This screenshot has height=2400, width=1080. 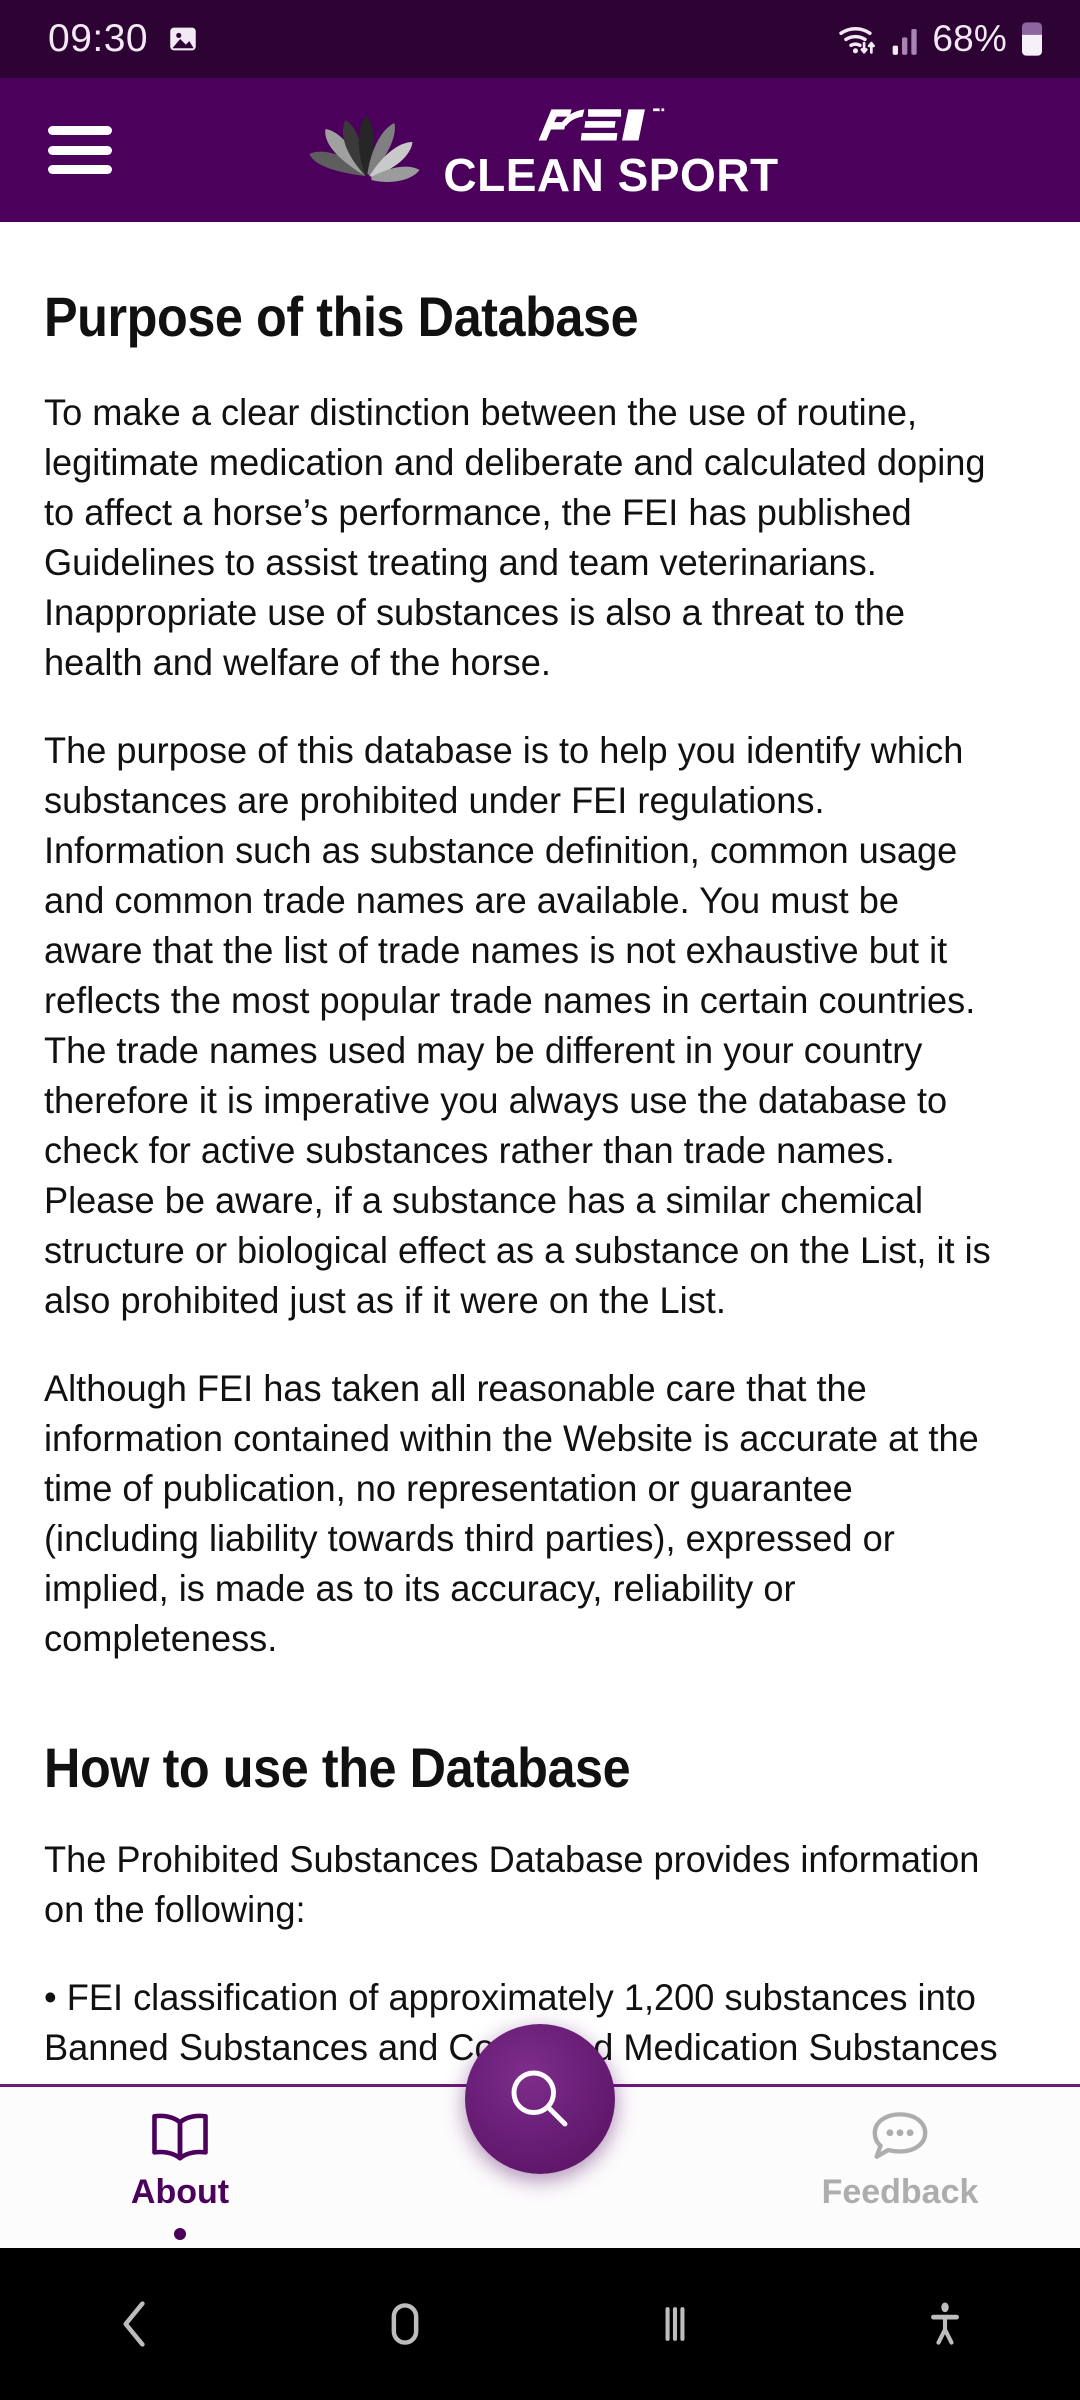 I want to click on battery-percent-label: 68%, so click(x=969, y=38).